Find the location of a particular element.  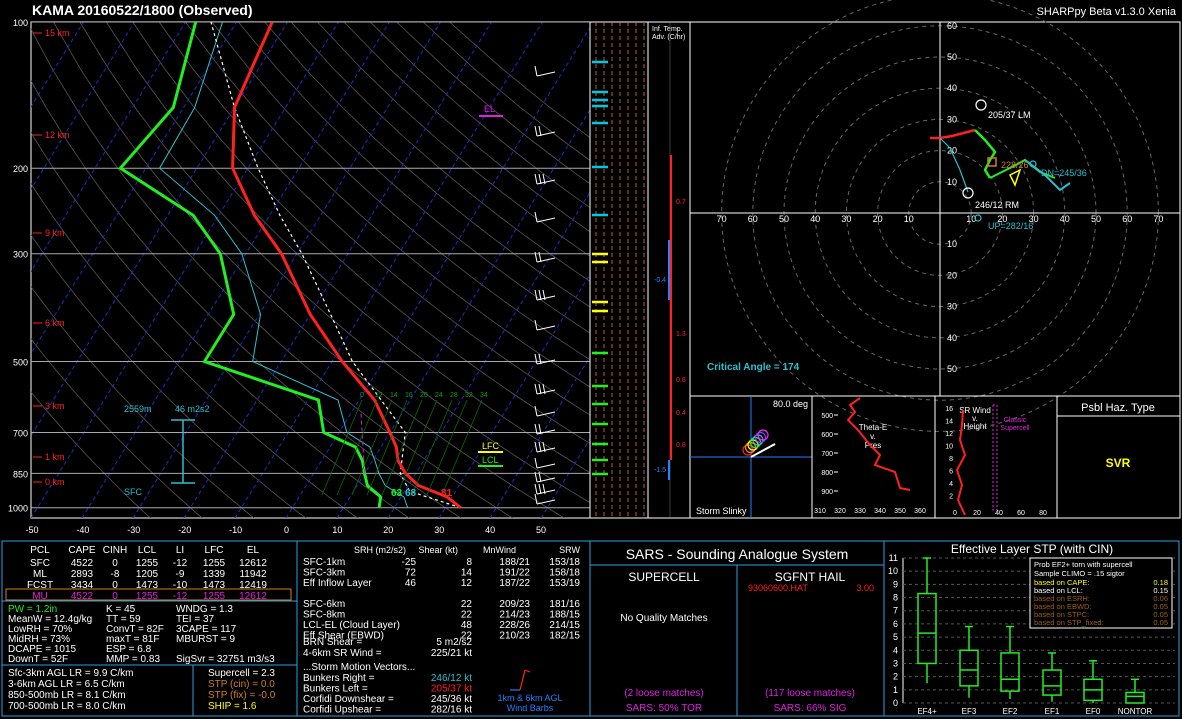

left-mover-marker is located at coordinates (981, 105).